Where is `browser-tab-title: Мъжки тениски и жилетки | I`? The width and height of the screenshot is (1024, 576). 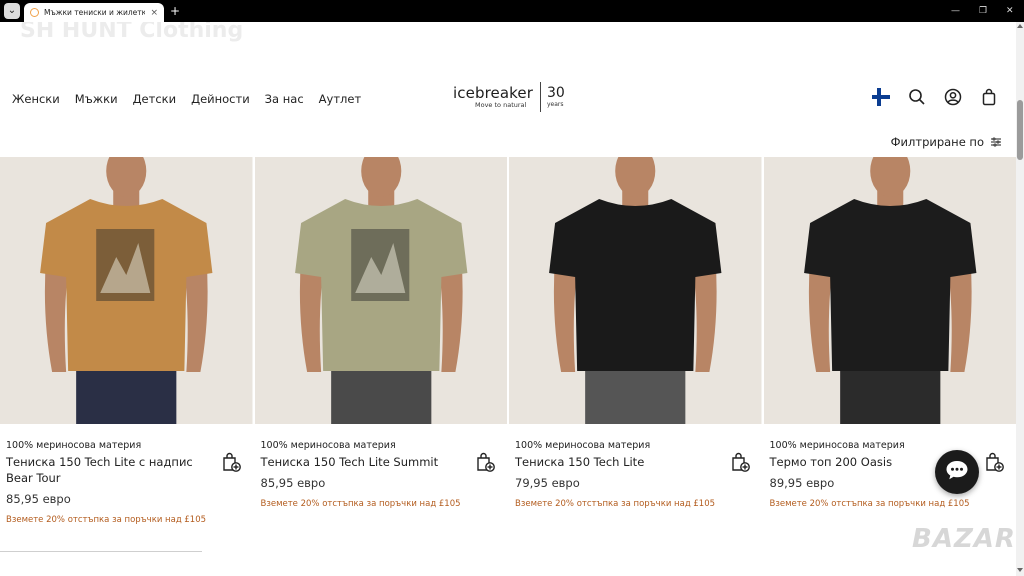 browser-tab-title: Мъжки тениски и жилетки | I is located at coordinates (95, 12).